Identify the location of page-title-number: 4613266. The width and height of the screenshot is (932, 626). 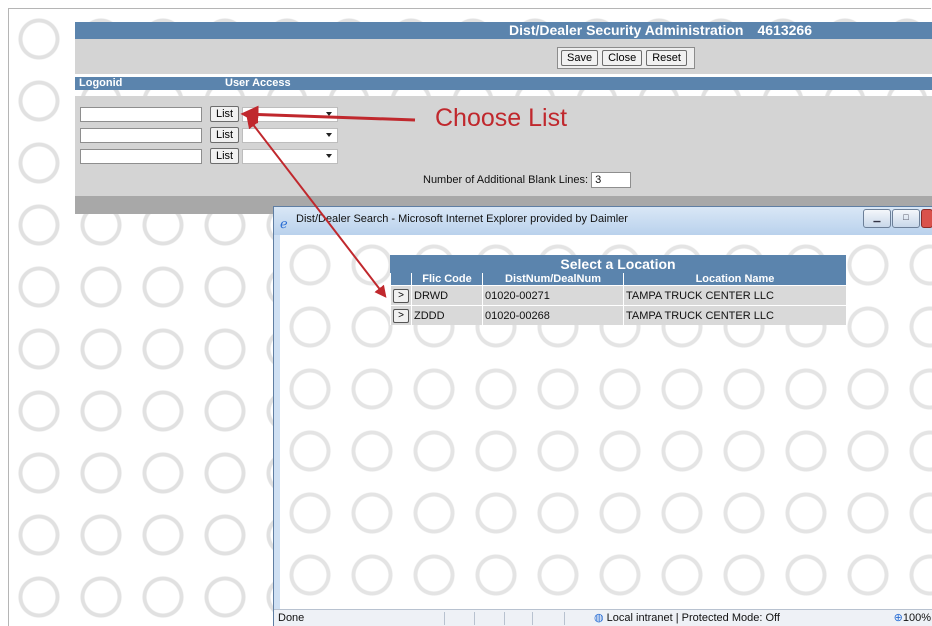
(784, 30).